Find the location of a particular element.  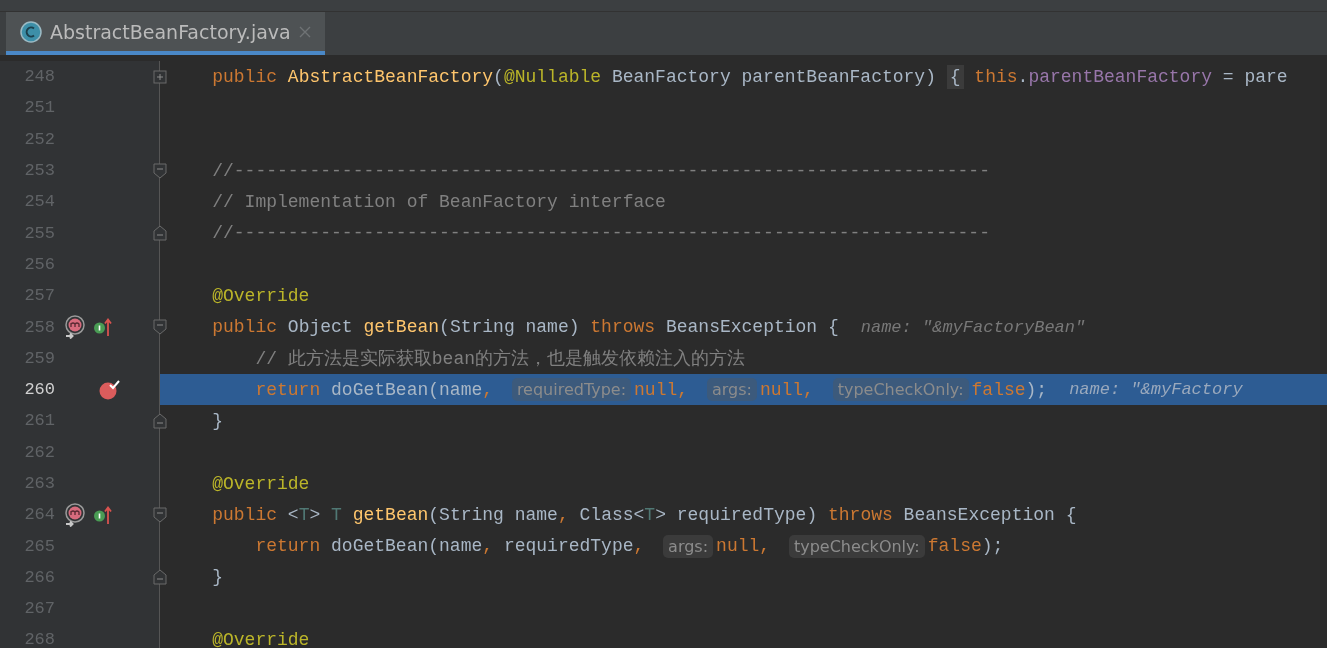

editor-tab: AbstractBeanFactory.java is located at coordinates (165, 33).